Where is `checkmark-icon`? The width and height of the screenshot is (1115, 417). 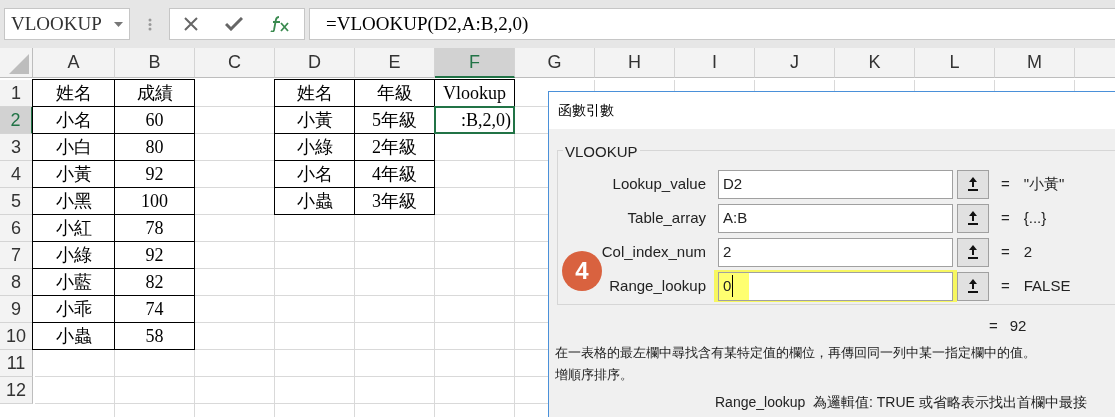 checkmark-icon is located at coordinates (234, 24).